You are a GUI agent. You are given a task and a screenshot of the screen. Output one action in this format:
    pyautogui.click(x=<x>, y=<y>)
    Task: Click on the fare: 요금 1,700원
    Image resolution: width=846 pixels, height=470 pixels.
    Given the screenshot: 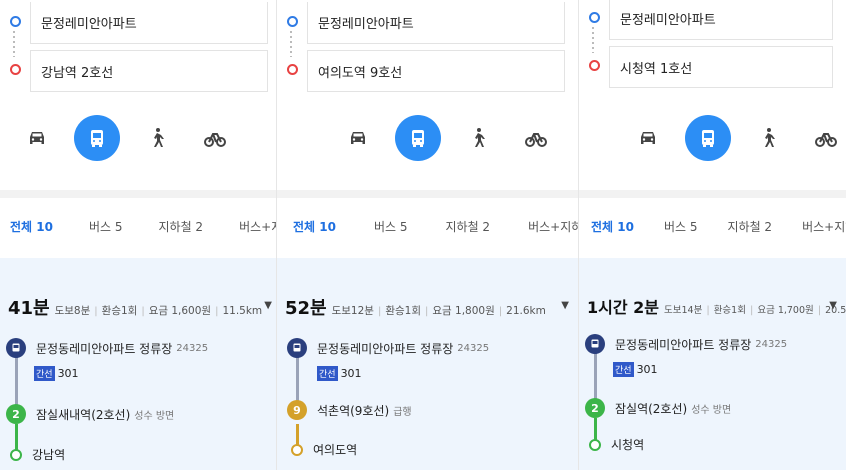 What is the action you would take?
    pyautogui.click(x=785, y=310)
    